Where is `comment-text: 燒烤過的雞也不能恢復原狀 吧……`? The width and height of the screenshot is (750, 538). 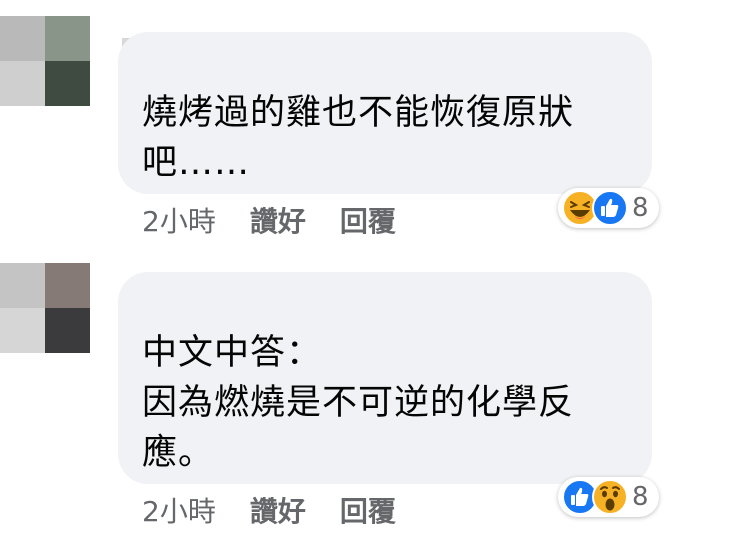 comment-text: 燒烤過的雞也不能恢復原狀 吧…… is located at coordinates (358, 138).